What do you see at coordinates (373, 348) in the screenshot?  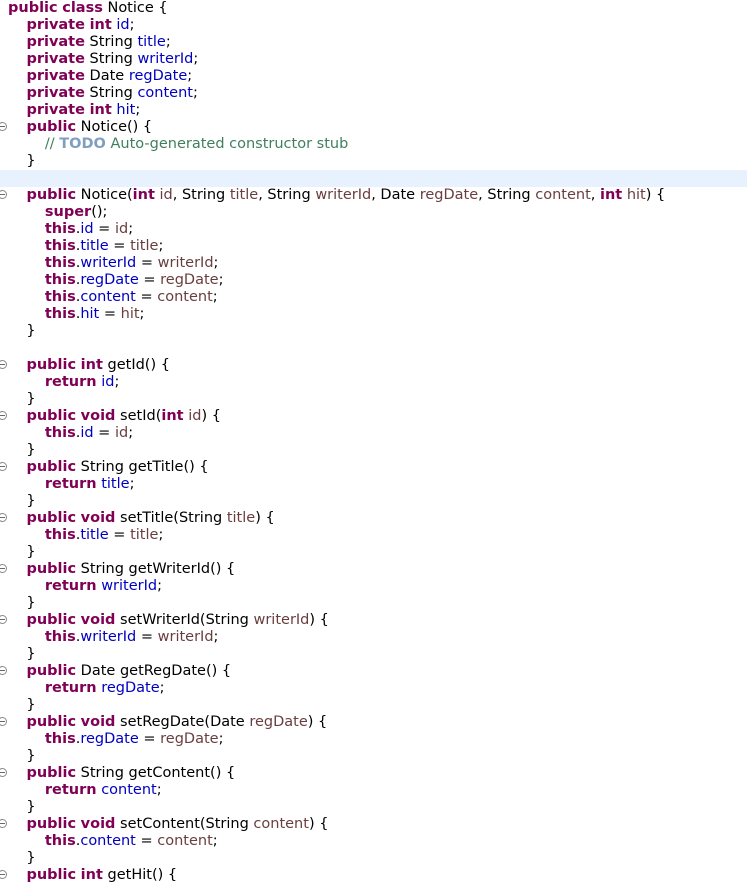 I see `code-line` at bounding box center [373, 348].